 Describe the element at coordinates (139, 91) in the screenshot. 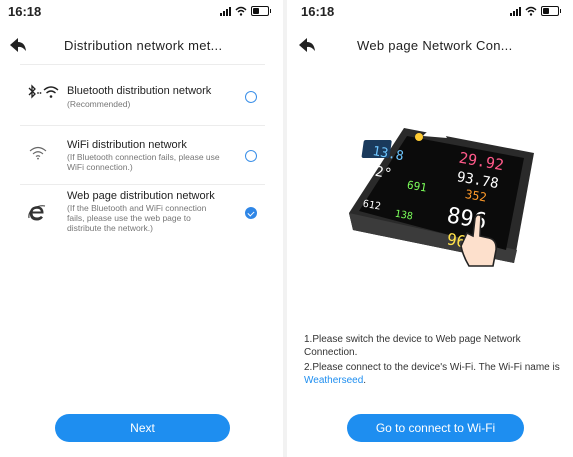

I see `option-title: Bluetooth distribution network` at that location.